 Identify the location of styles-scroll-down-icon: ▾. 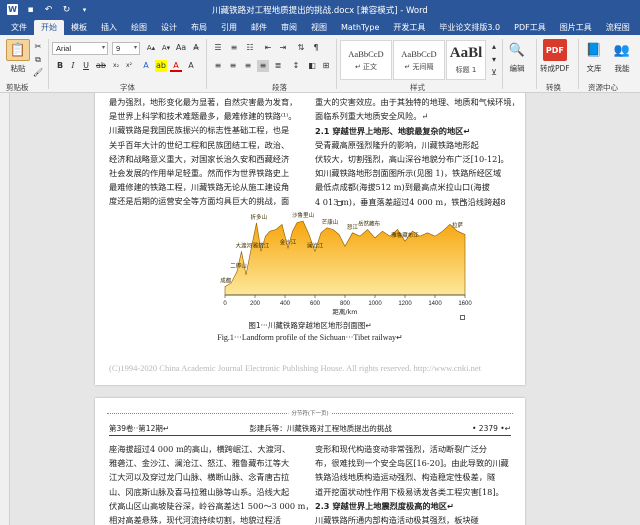
(494, 60).